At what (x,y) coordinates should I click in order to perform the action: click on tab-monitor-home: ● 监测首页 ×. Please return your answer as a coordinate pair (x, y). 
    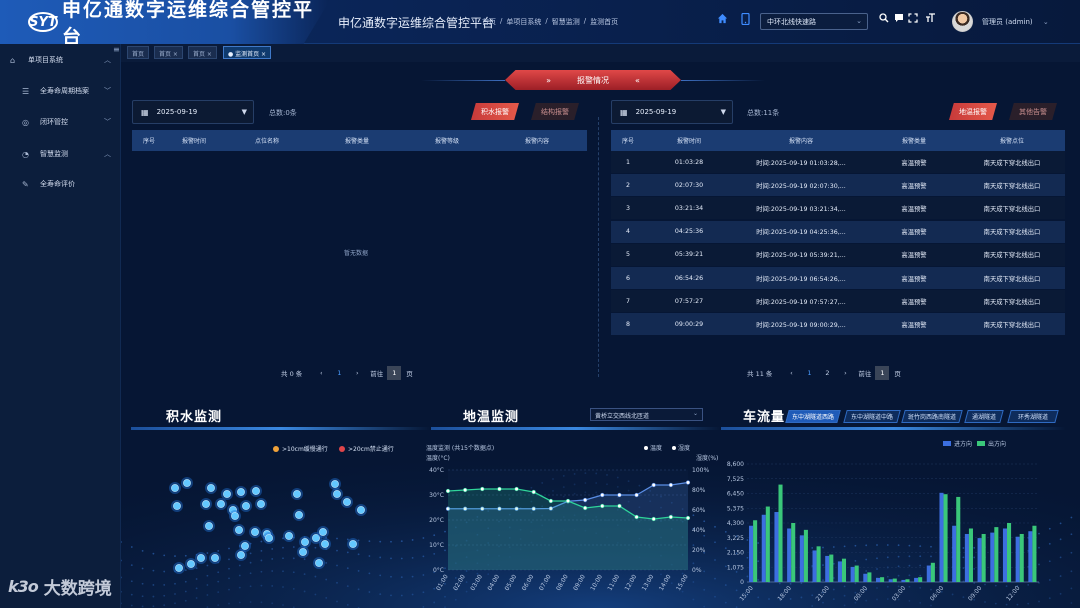
    Looking at the image, I should click on (247, 52).